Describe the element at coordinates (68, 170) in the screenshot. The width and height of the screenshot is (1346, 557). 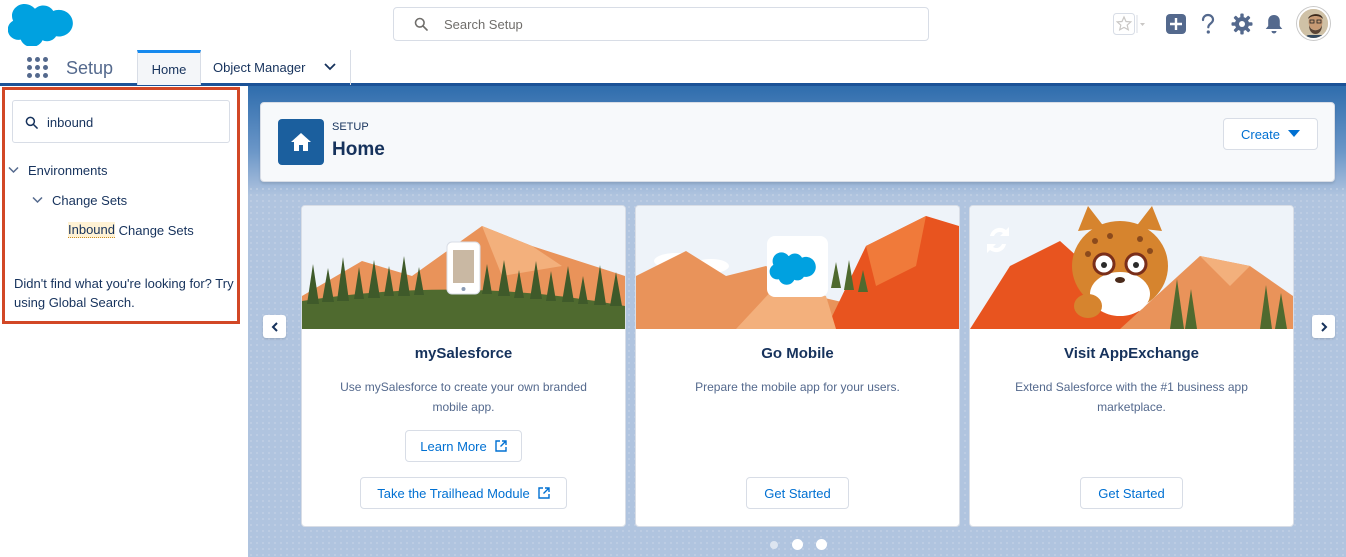
I see `tree-item-label: Environments` at that location.